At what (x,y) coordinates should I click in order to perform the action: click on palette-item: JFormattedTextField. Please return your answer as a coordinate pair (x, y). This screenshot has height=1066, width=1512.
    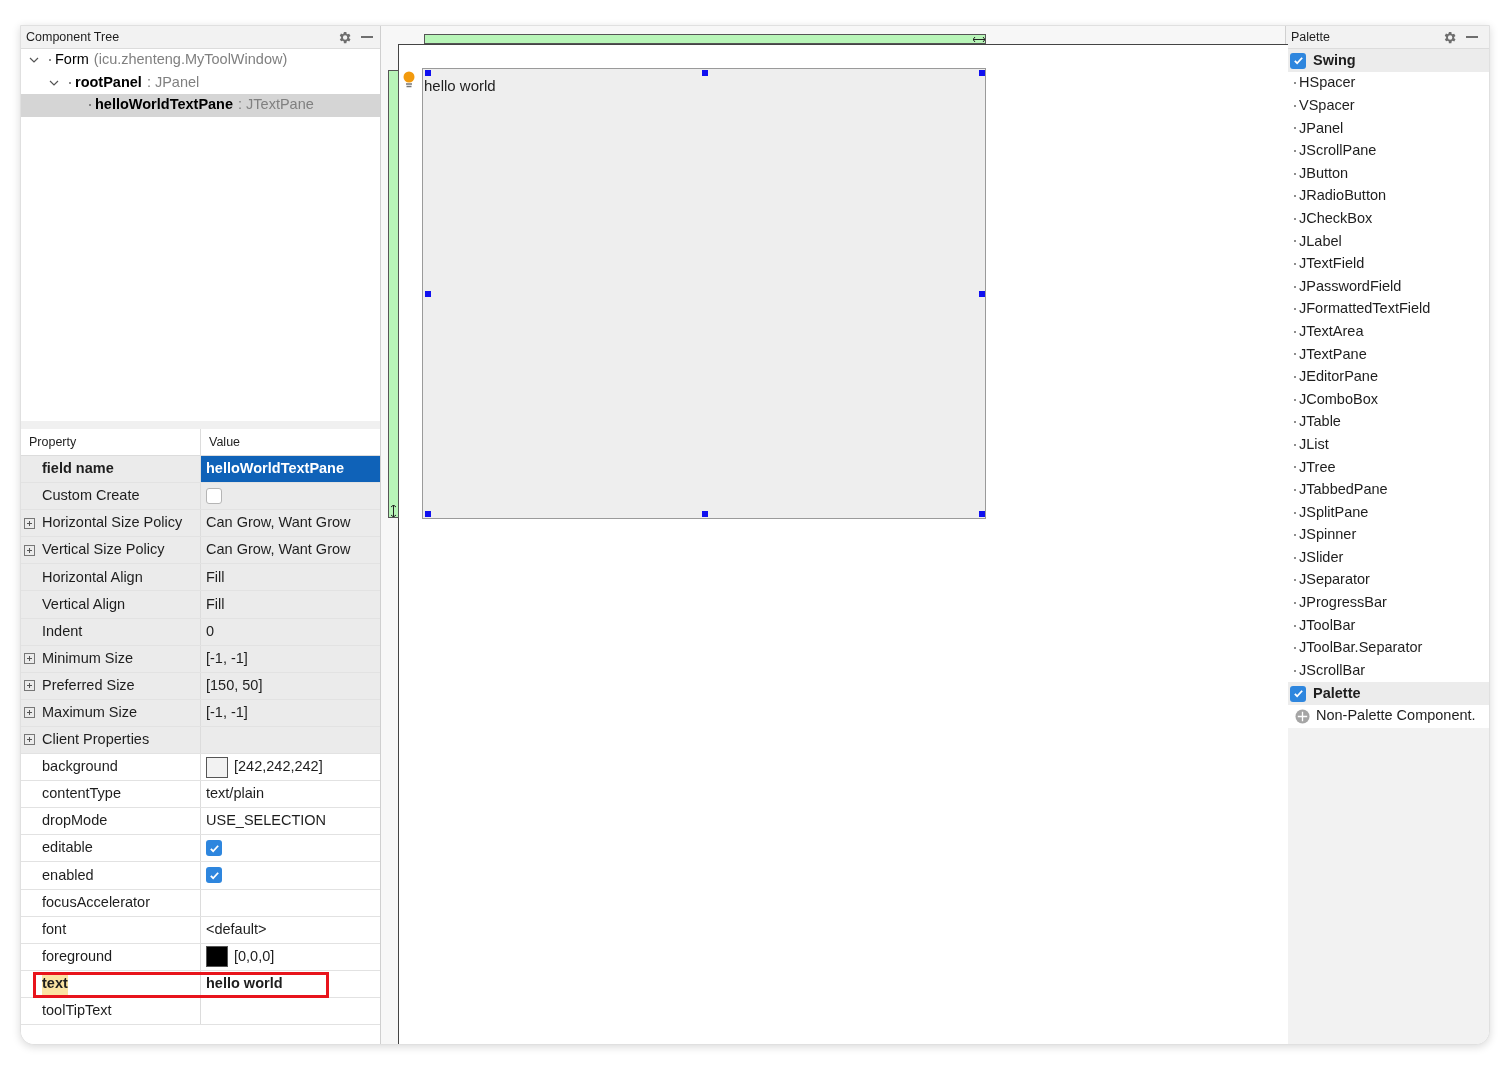
    Looking at the image, I should click on (1365, 309).